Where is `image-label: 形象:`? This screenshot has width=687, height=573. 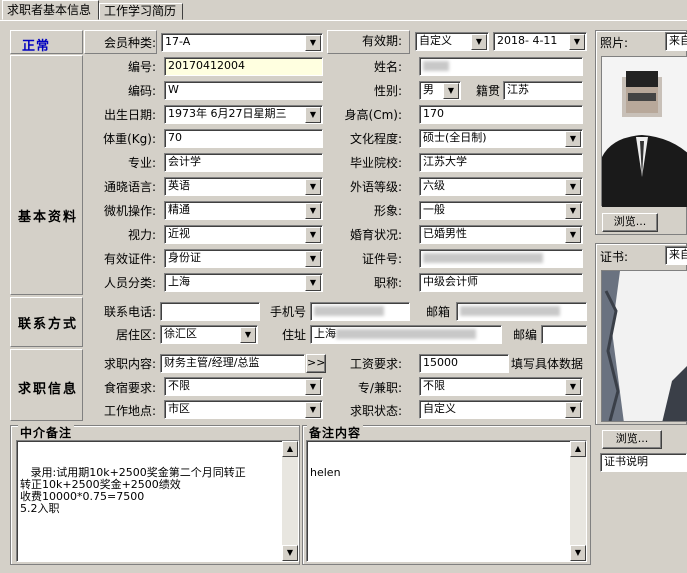
image-label: 形象: is located at coordinates (387, 211).